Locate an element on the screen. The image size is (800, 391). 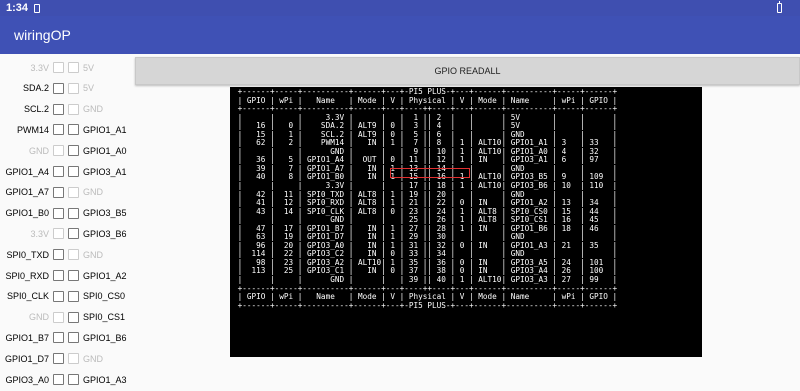
pin-row: SPI0_TXD GND is located at coordinates (65, 255).